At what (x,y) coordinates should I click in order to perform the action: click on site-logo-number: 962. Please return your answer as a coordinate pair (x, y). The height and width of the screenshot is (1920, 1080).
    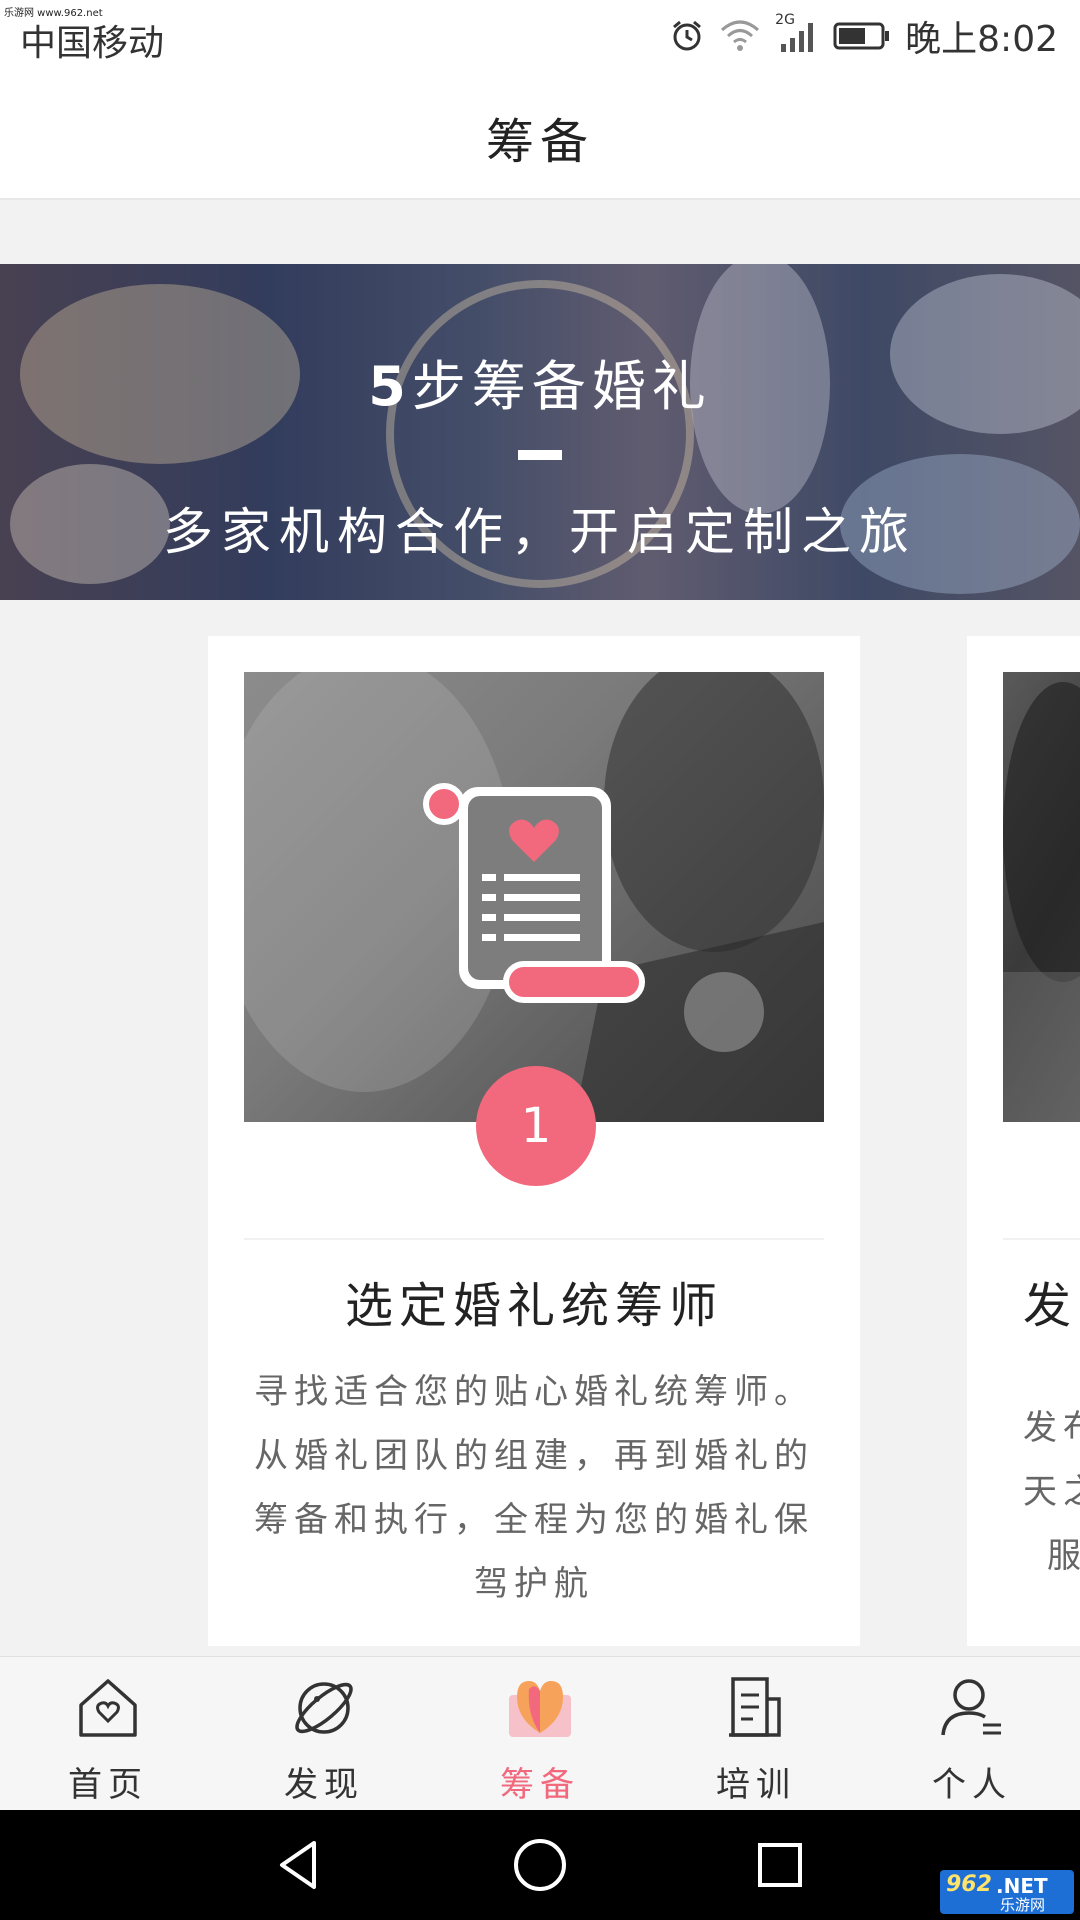
    Looking at the image, I should click on (969, 1884).